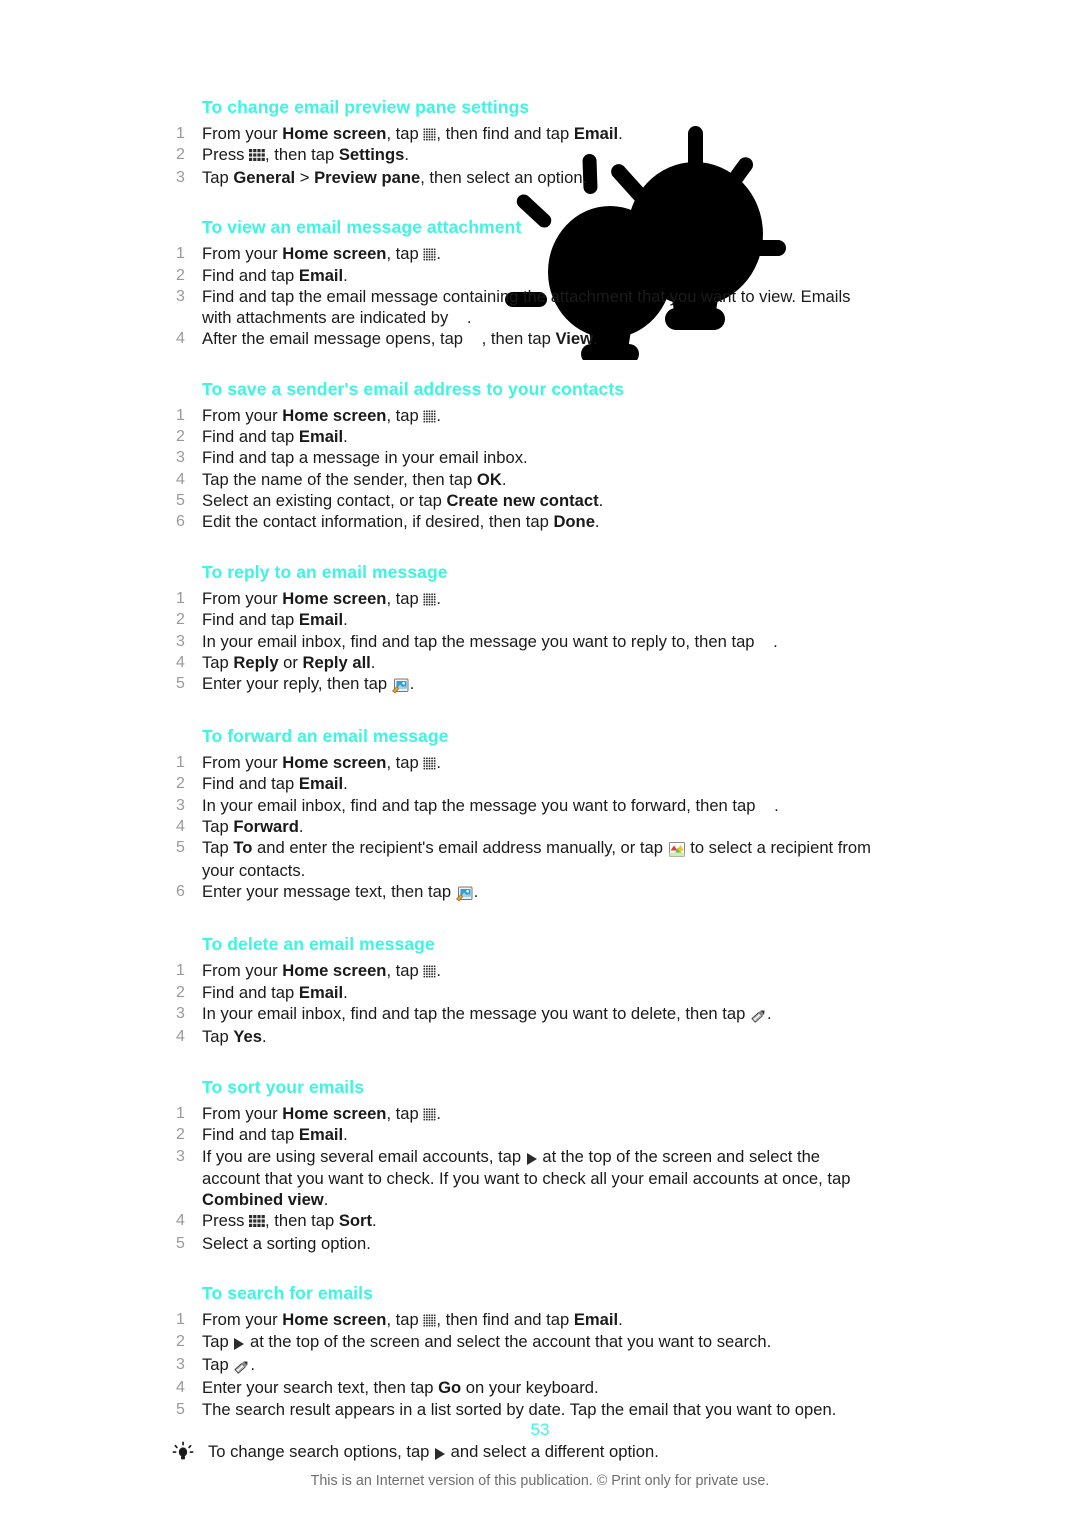 This screenshot has width=1080, height=1527. Describe the element at coordinates (339, 479) in the screenshot. I see `step-text: Tap the name of the sender, then tap` at that location.